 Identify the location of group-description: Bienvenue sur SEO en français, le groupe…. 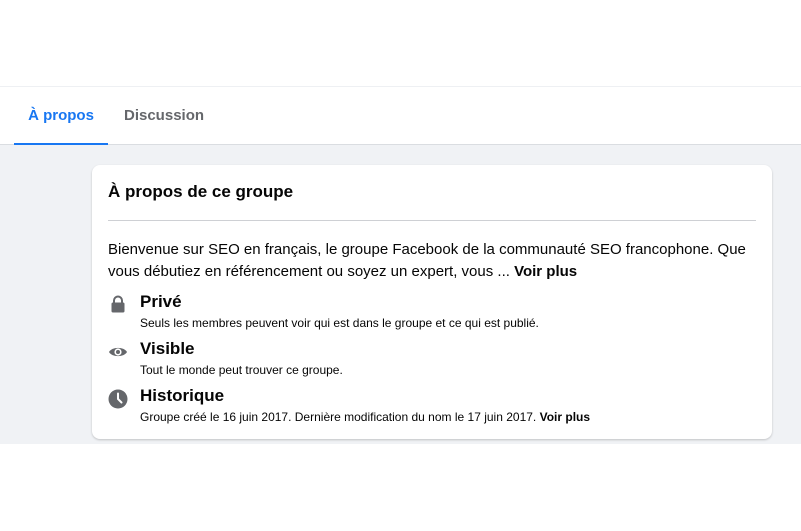
(428, 261).